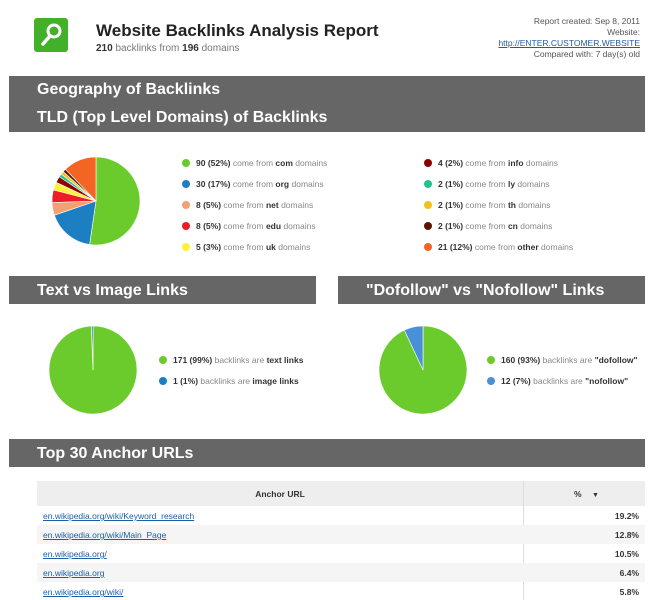 Image resolution: width=658 pixels, height=600 pixels. Describe the element at coordinates (118, 516) in the screenshot. I see `anchor-url-link: en.wikipedia.org/wiki/Keyword_research` at that location.